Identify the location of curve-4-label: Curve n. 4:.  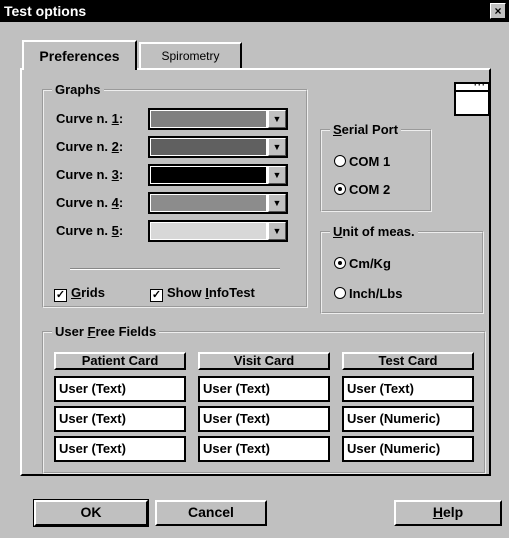
(90, 202).